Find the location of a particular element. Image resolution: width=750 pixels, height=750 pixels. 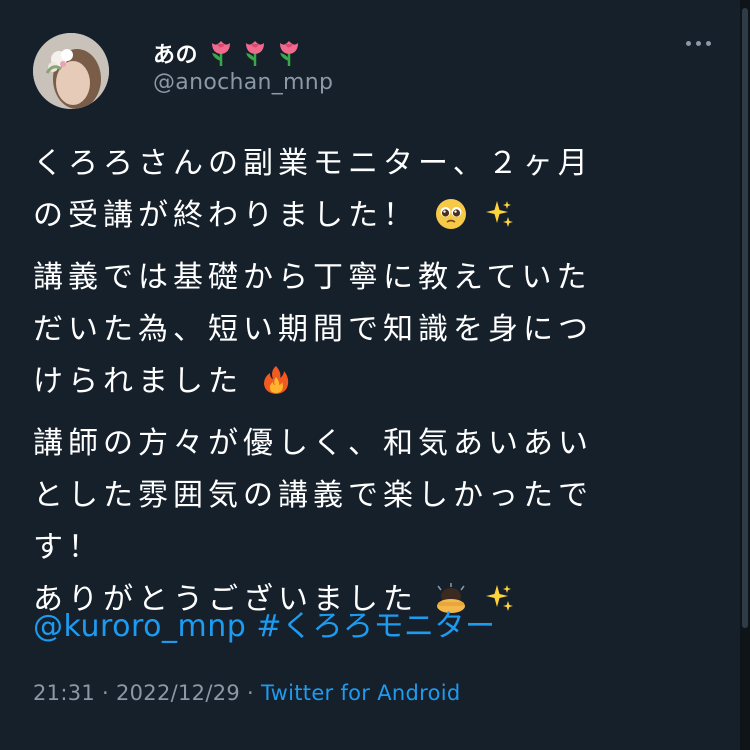

tweet-links: @kuroro_mnp #くろろモニター is located at coordinates (264, 623).